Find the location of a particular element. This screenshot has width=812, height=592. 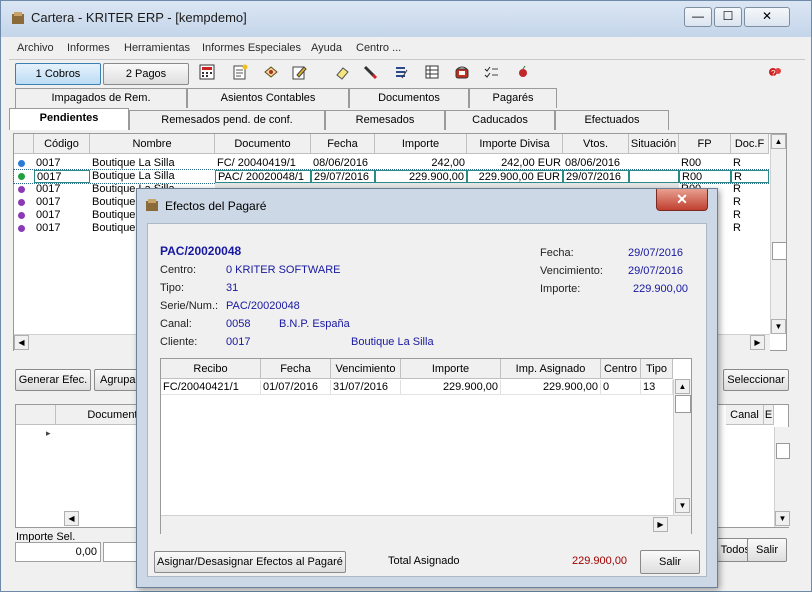

tab-documentos: Documentos is located at coordinates (409, 98).